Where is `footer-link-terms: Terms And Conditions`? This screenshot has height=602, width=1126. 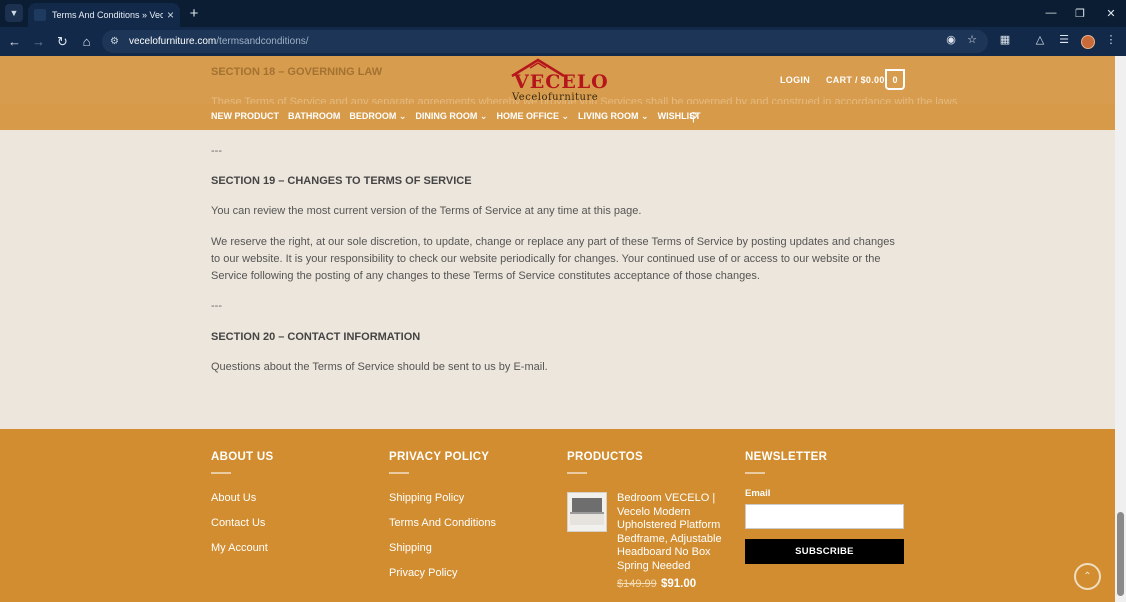 footer-link-terms: Terms And Conditions is located at coordinates (442, 523).